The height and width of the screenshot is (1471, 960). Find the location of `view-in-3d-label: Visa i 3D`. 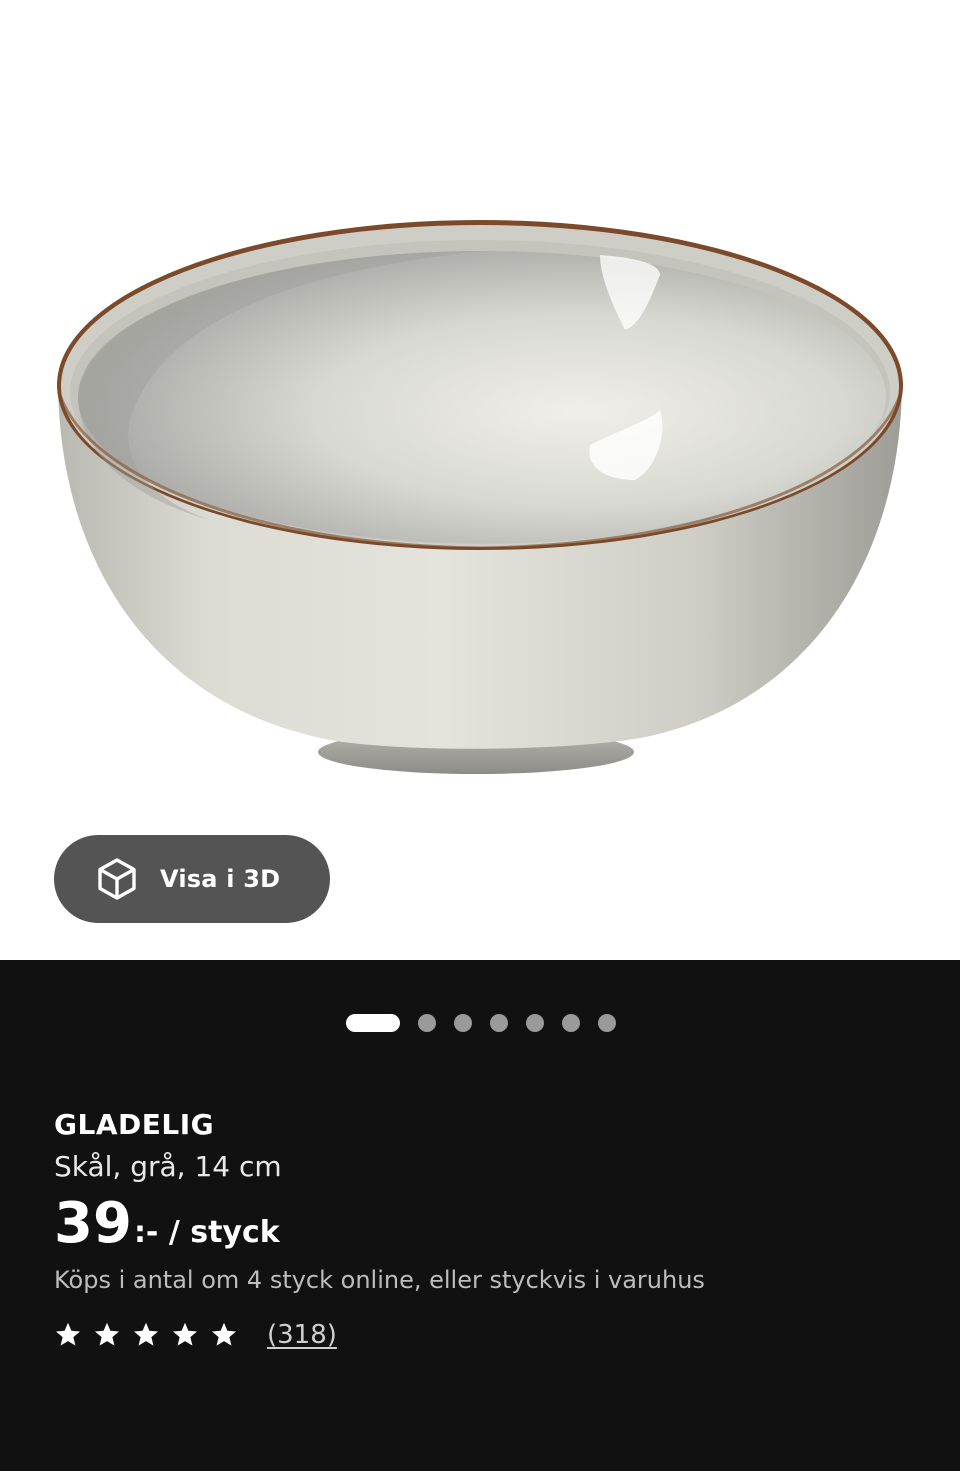

view-in-3d-label: Visa i 3D is located at coordinates (220, 879).